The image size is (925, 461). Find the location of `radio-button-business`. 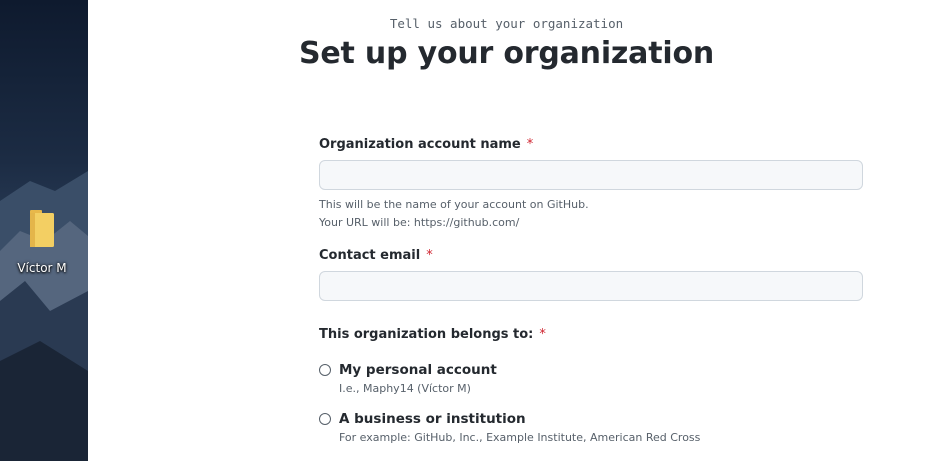

radio-button-business is located at coordinates (325, 419).